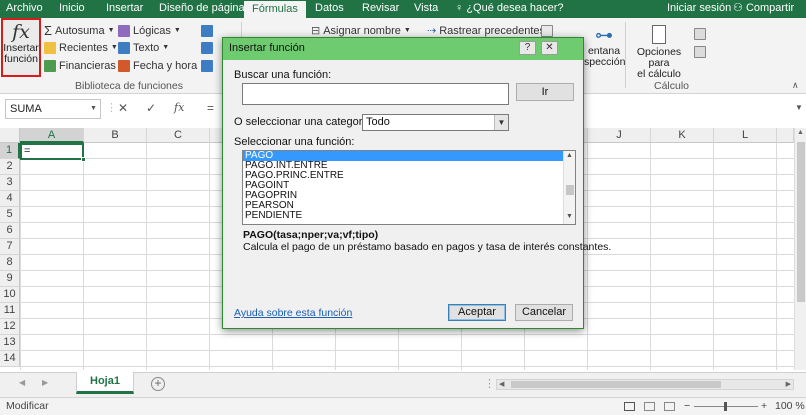 The width and height of the screenshot is (806, 415). I want to click on calculate-sheet-button, so click(700, 51).